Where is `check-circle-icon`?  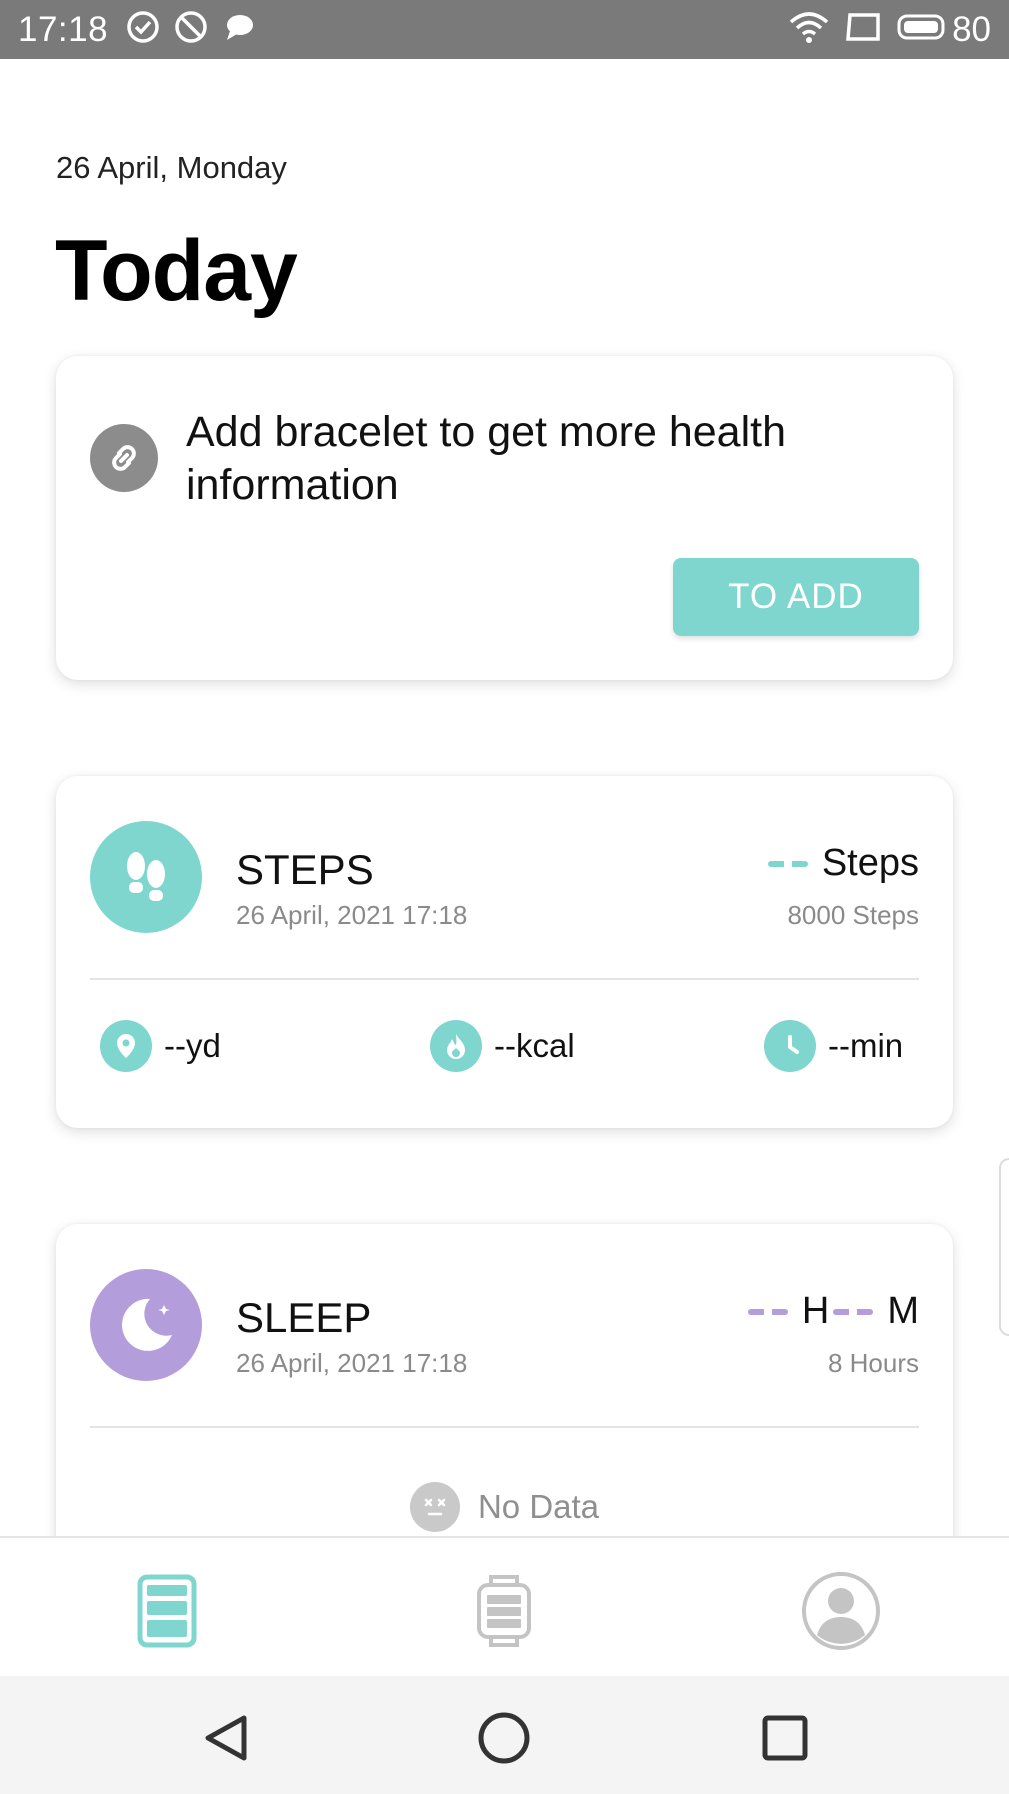
check-circle-icon is located at coordinates (143, 29).